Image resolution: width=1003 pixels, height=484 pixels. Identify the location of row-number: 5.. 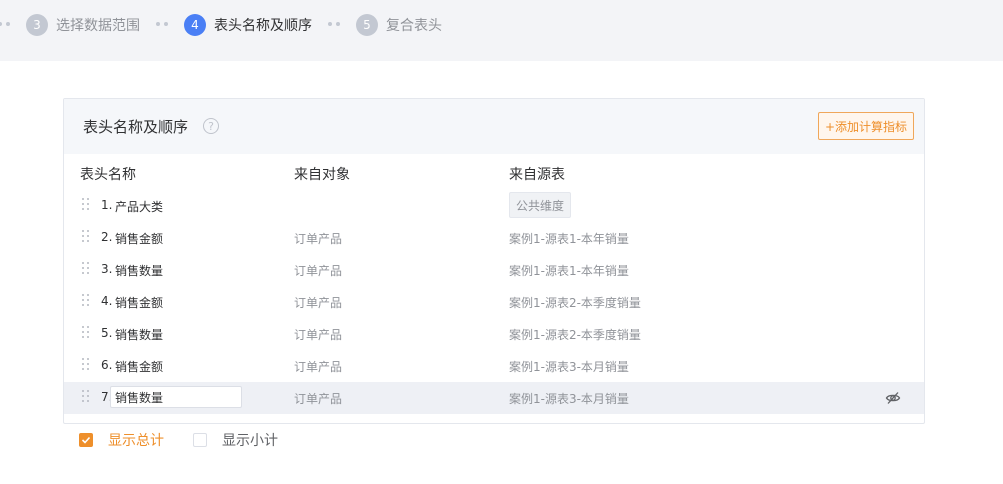
(107, 333).